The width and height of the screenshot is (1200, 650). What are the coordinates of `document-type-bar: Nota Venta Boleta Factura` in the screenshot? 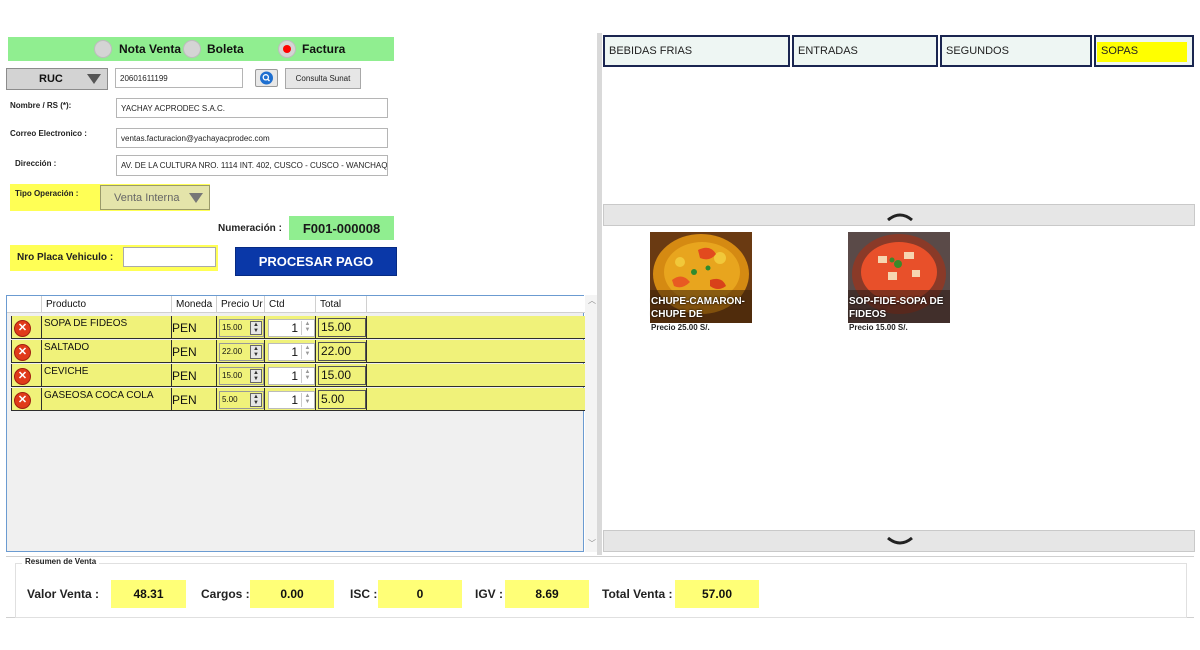 It's located at (201, 49).